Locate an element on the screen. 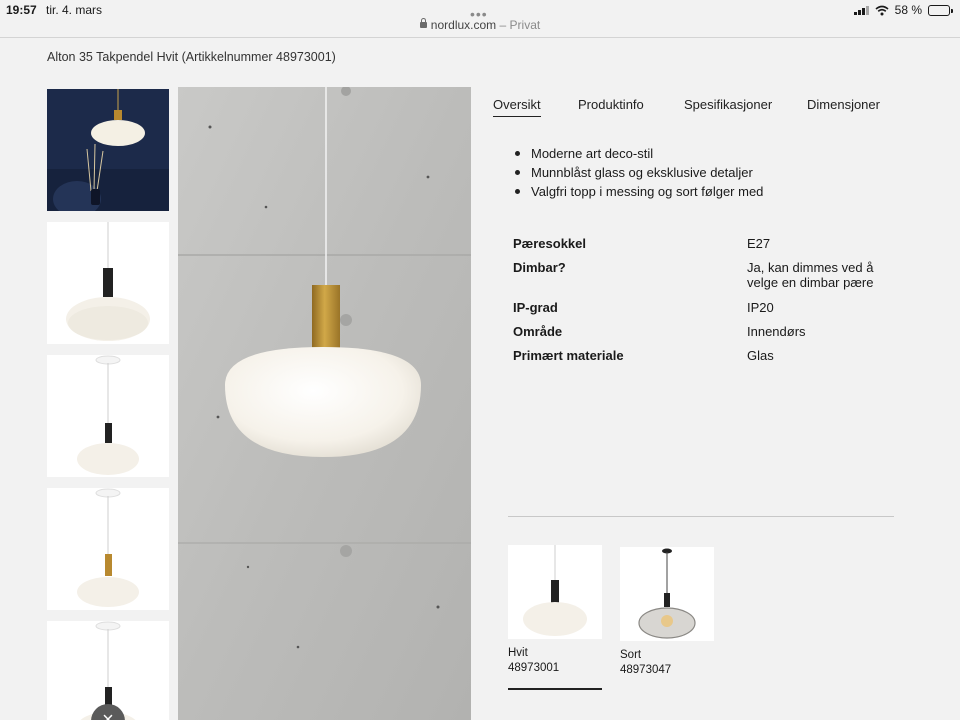  variant-number: 48973001 is located at coordinates (534, 668).